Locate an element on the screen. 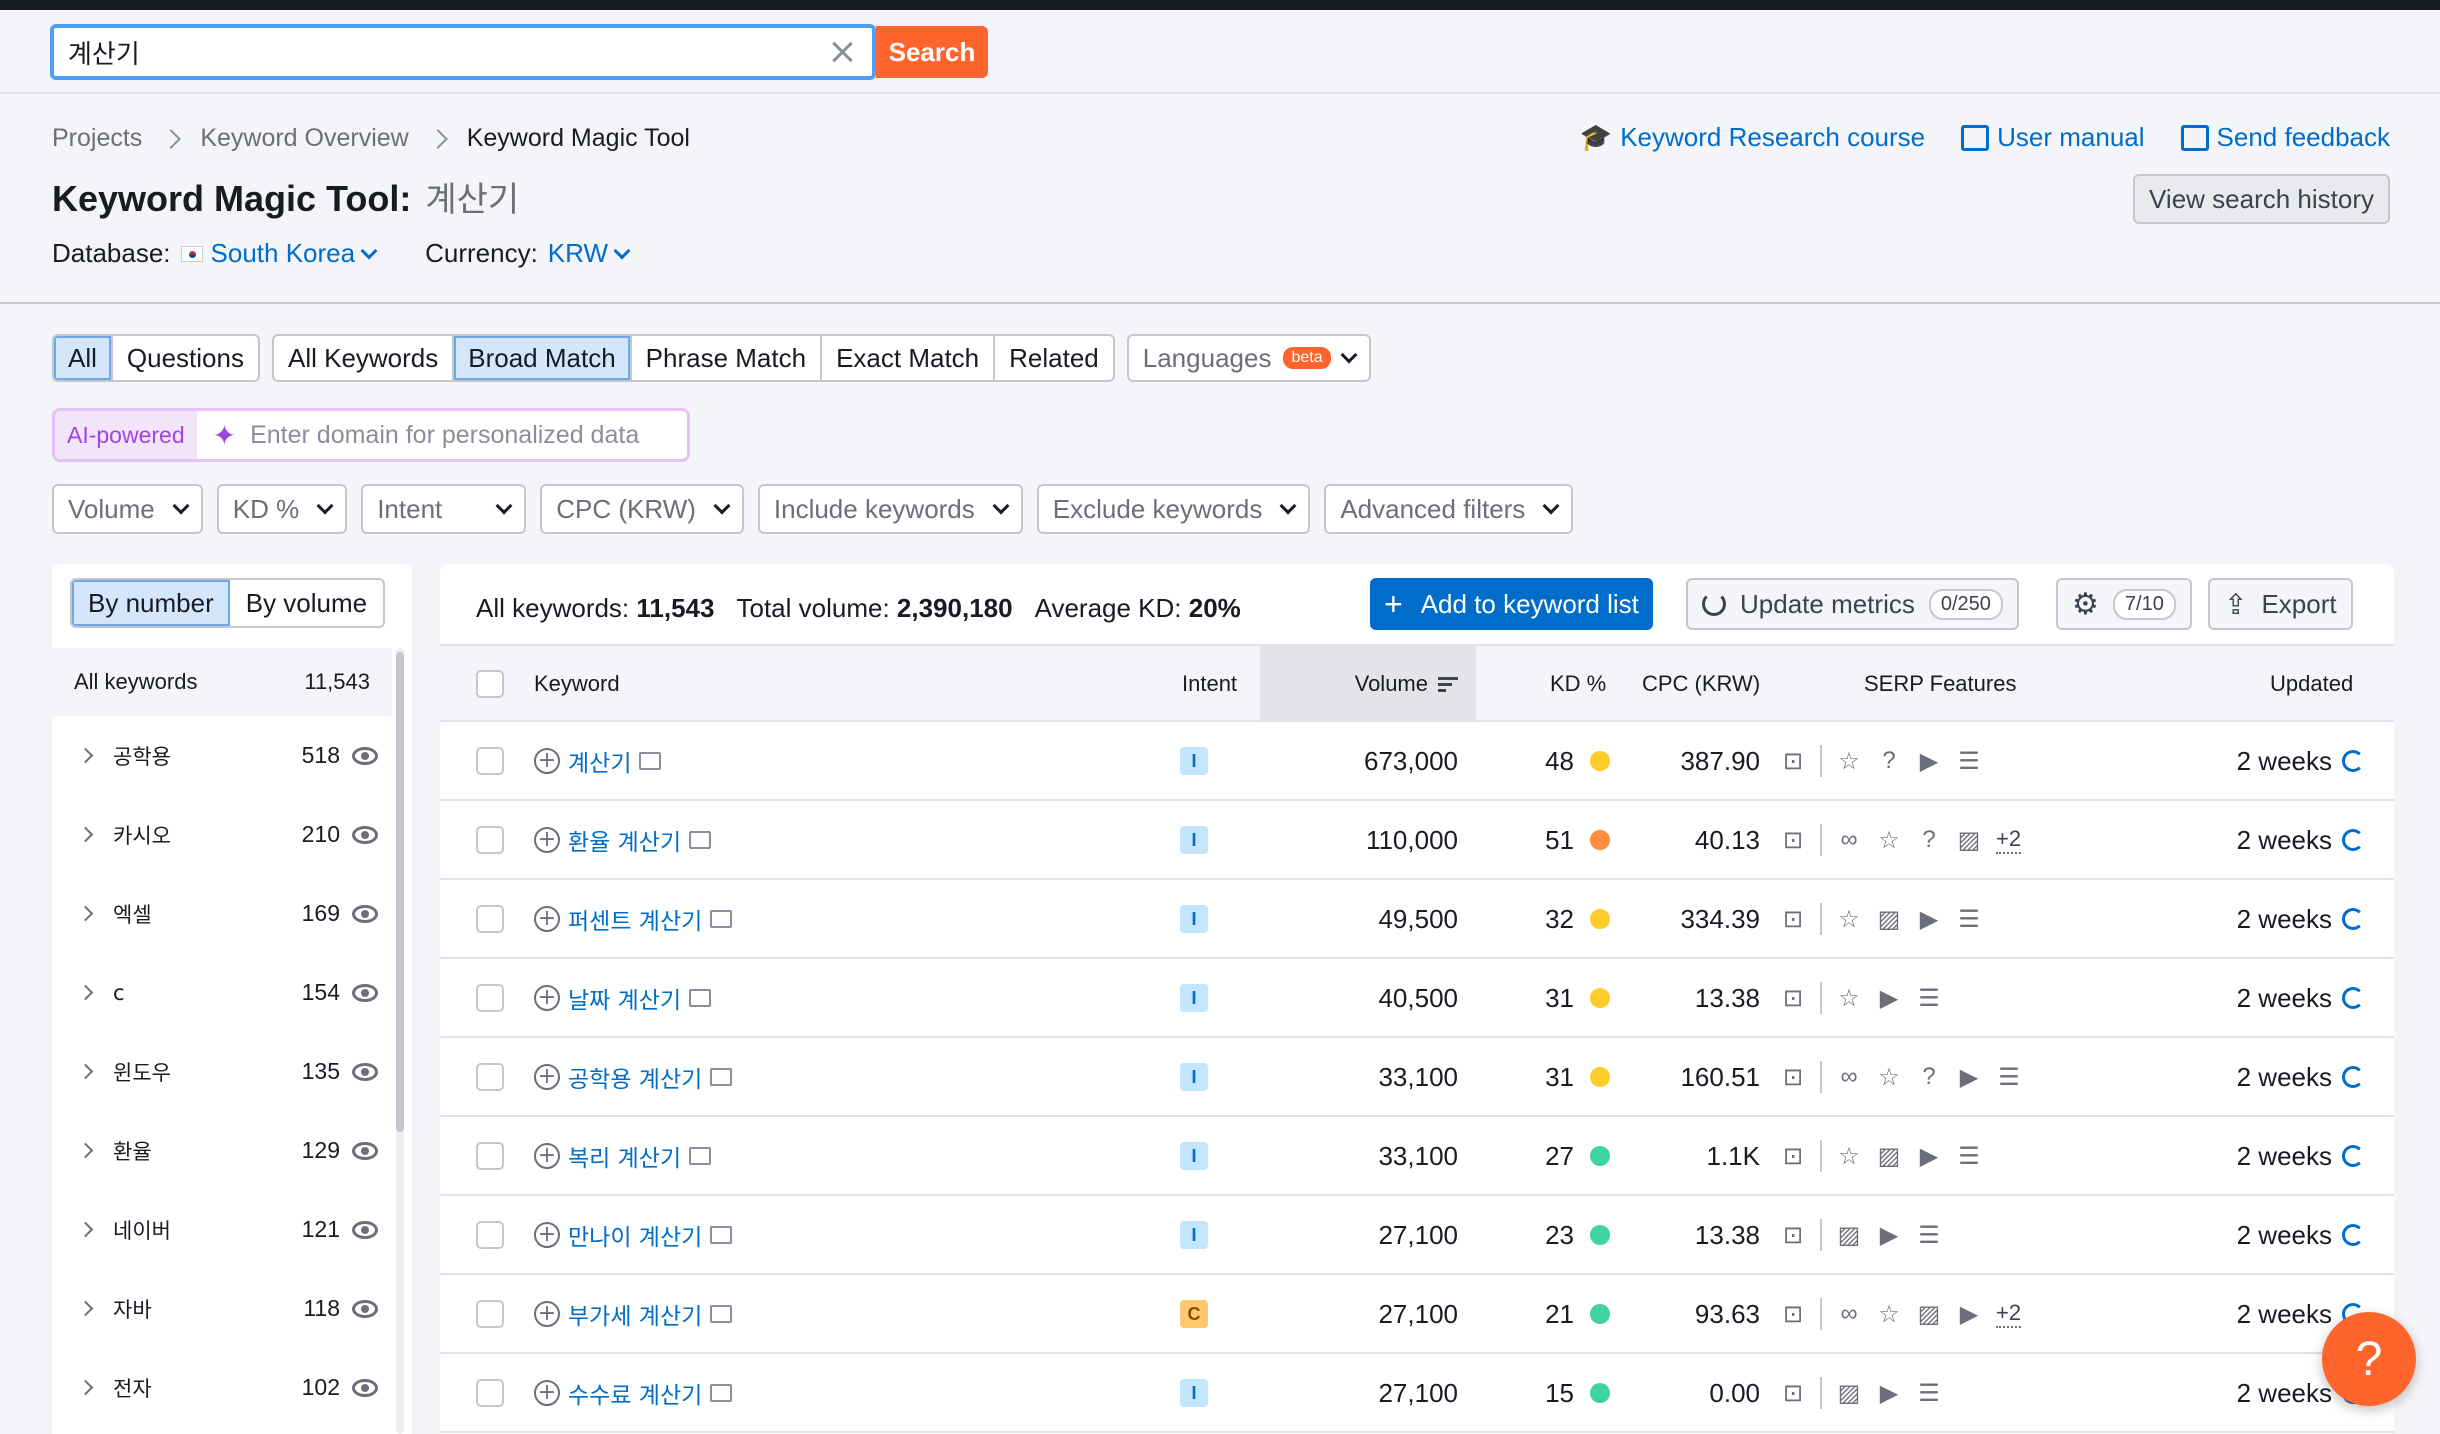 This screenshot has width=2440, height=1434. select-all-checkbox is located at coordinates (490, 684).